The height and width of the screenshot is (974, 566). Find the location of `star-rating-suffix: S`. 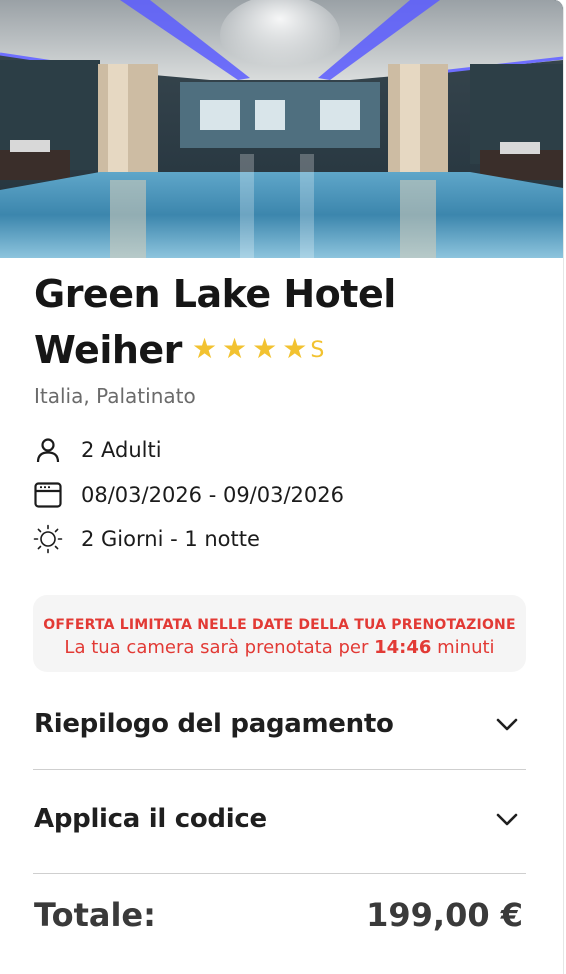

star-rating-suffix: S is located at coordinates (317, 350).